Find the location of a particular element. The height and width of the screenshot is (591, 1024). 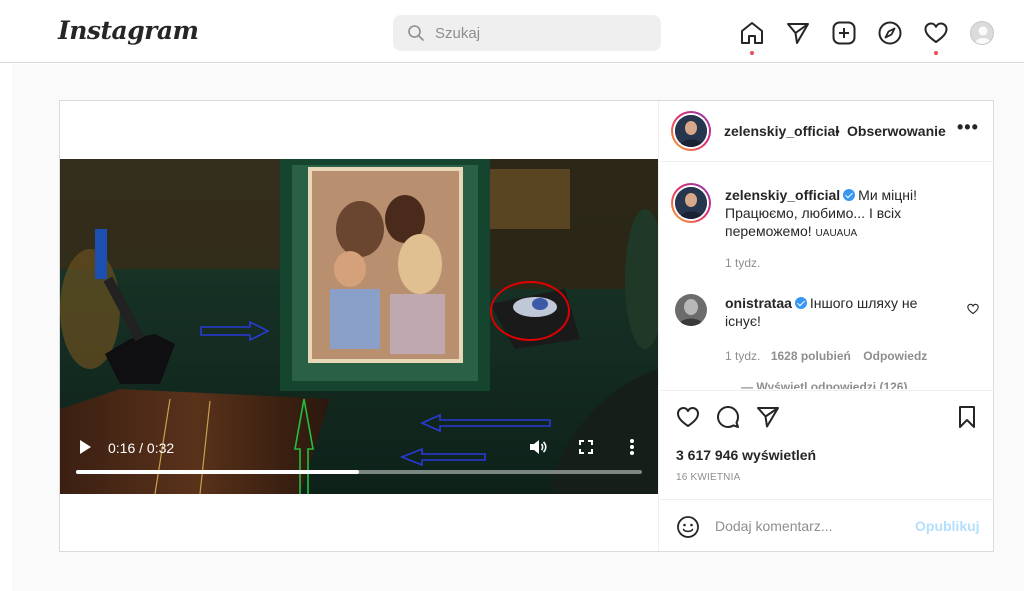

comment-body: onistrataa Іншого шляху не існує! is located at coordinates (832, 312).